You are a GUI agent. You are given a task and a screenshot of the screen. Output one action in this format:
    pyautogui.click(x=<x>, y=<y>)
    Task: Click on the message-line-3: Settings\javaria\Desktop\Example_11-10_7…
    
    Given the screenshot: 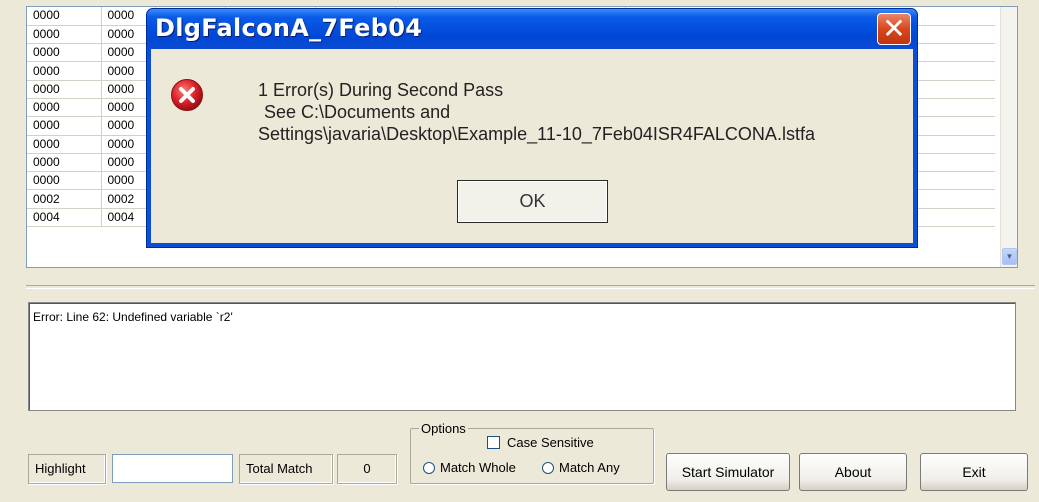 What is the action you would take?
    pyautogui.click(x=536, y=134)
    